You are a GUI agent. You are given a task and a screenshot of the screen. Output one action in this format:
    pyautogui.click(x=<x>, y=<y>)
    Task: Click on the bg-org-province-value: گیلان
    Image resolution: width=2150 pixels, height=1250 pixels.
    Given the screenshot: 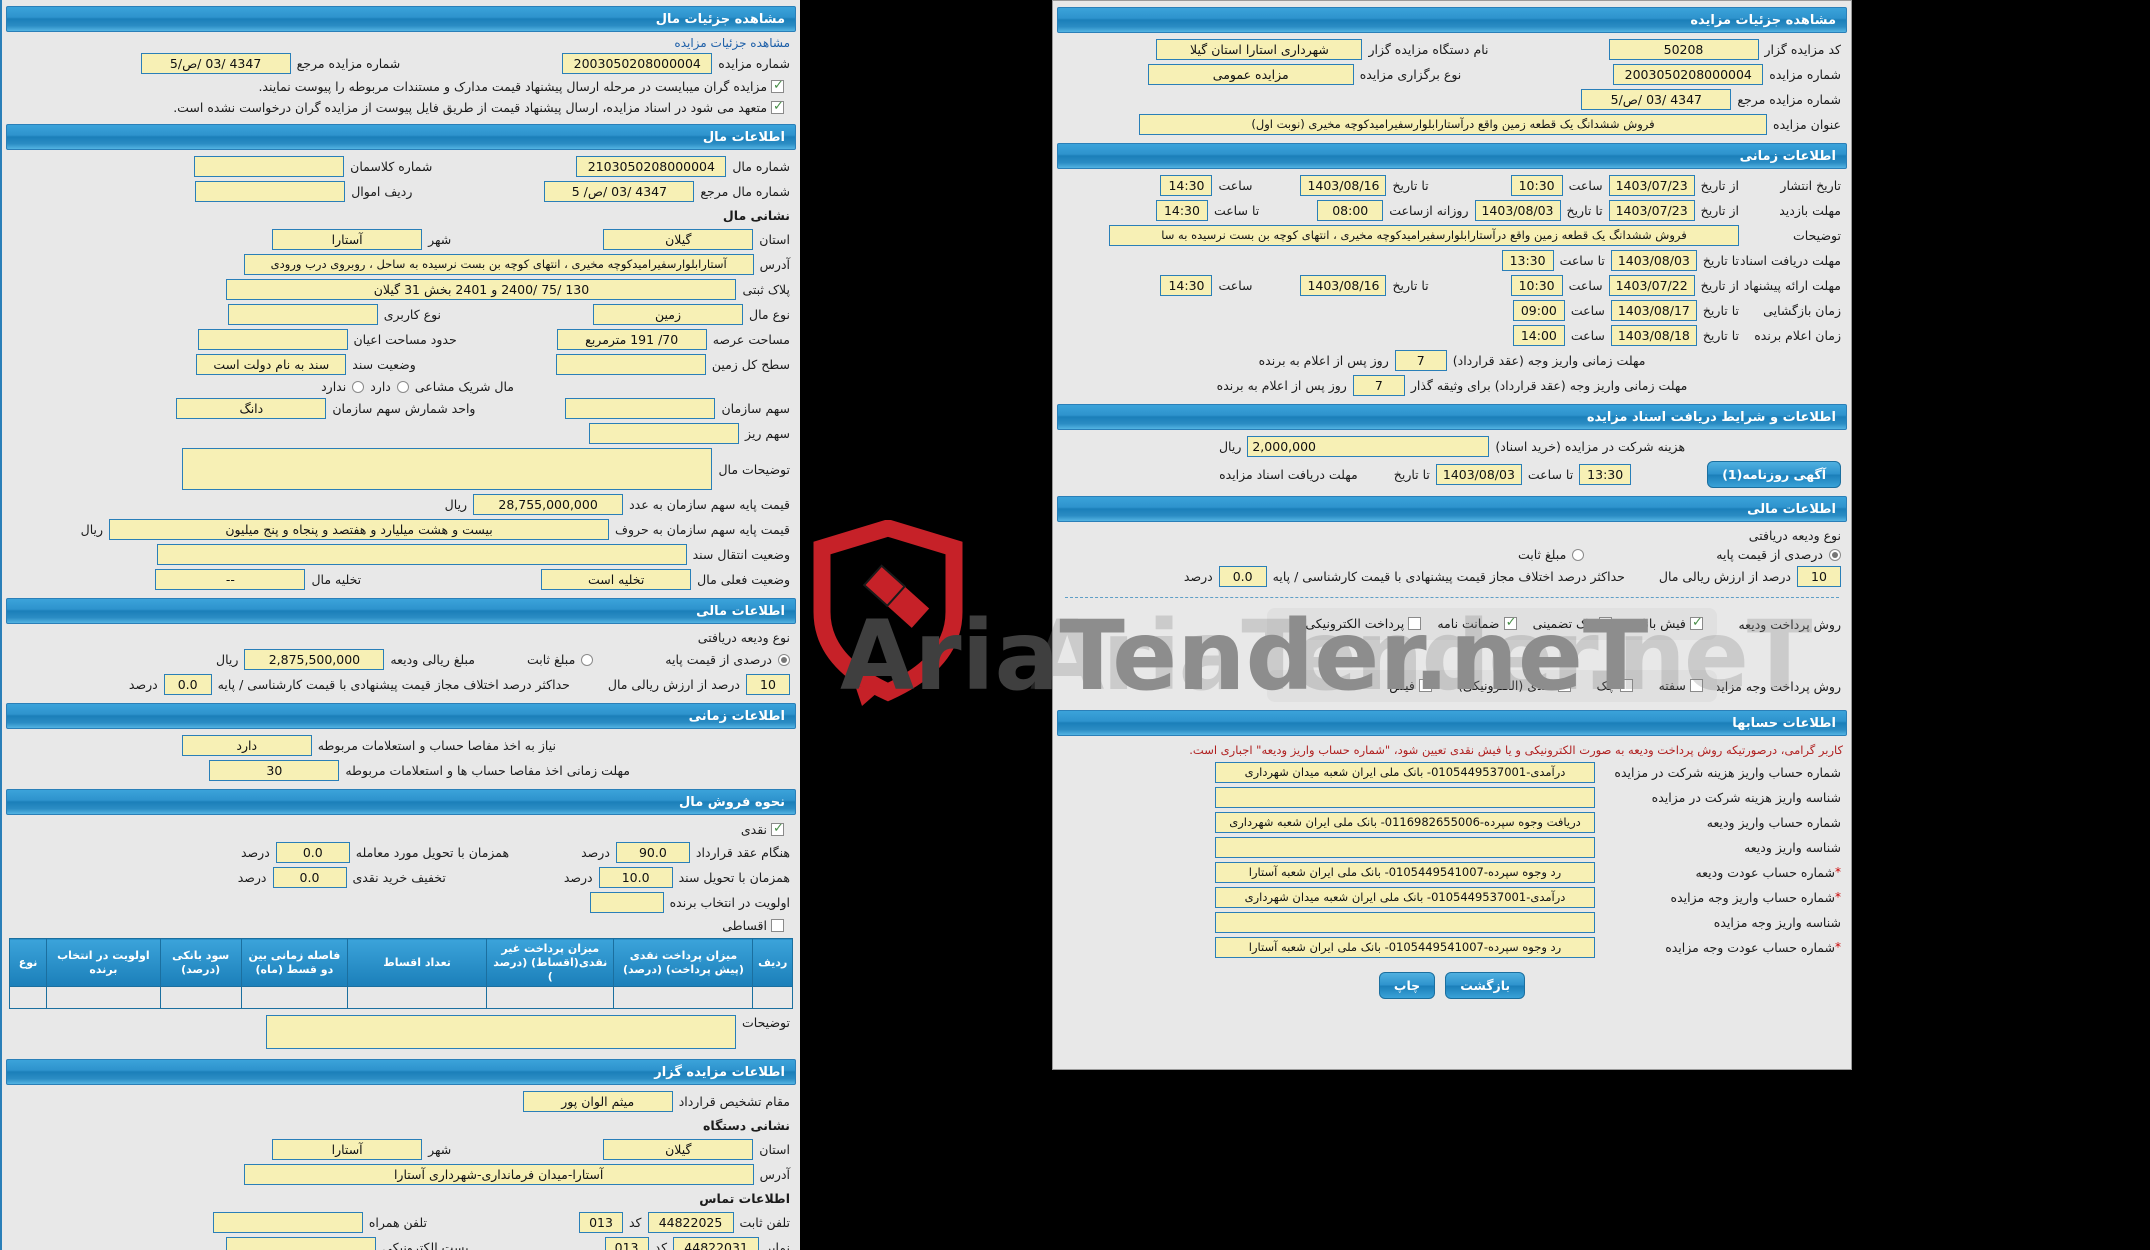 What is the action you would take?
    pyautogui.click(x=678, y=1150)
    